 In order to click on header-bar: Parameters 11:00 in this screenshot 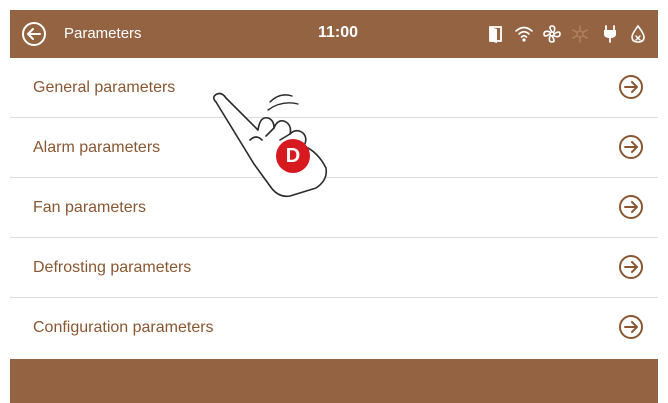, I will do `click(334, 34)`.